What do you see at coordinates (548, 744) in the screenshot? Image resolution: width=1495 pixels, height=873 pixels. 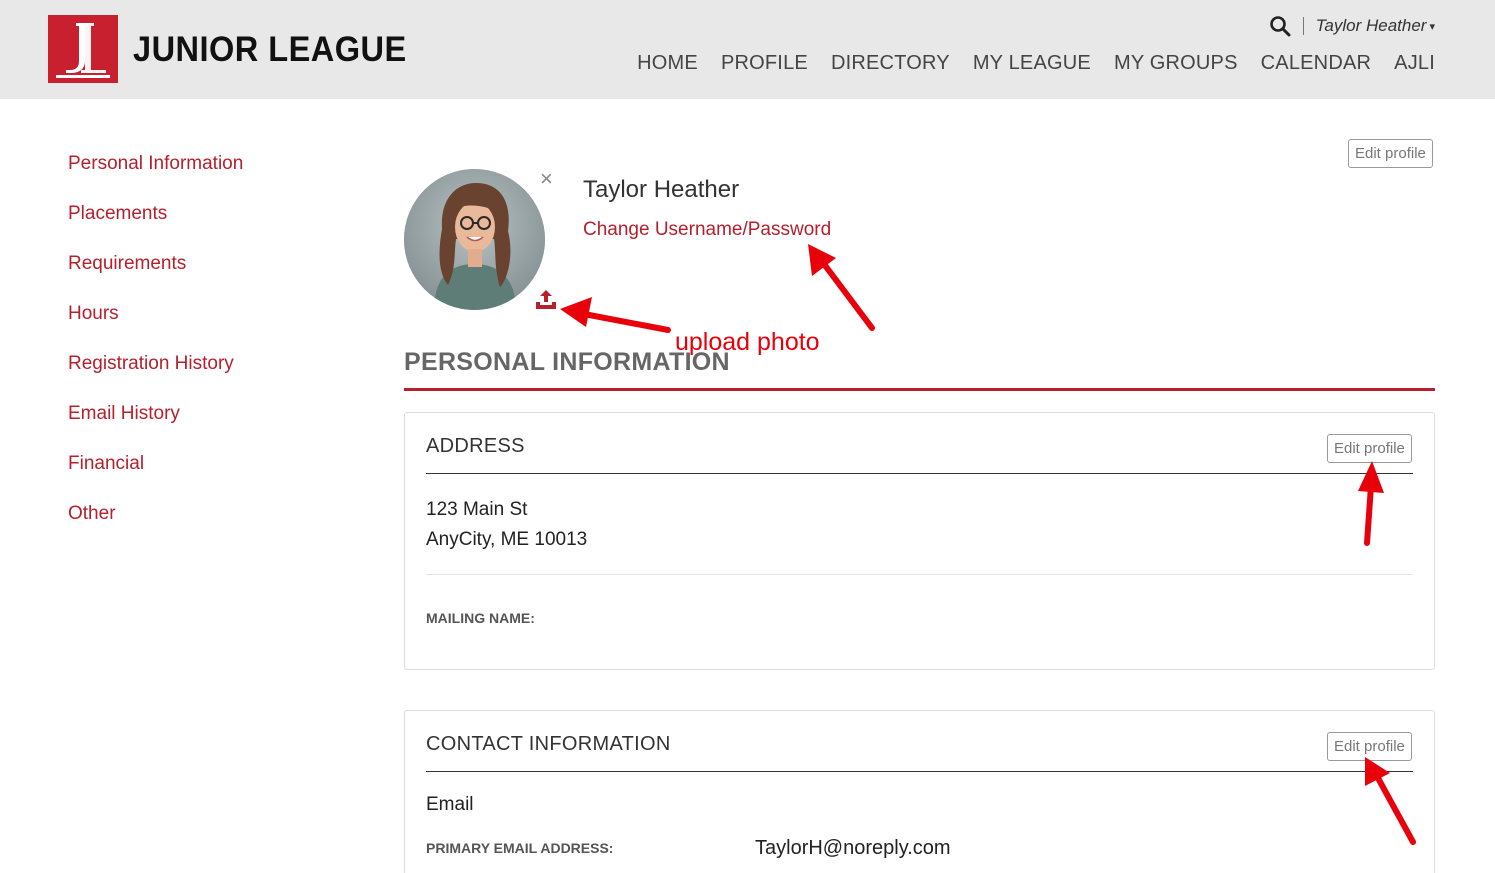 I see `contact-card-title: CONTACT INFORMATION` at bounding box center [548, 744].